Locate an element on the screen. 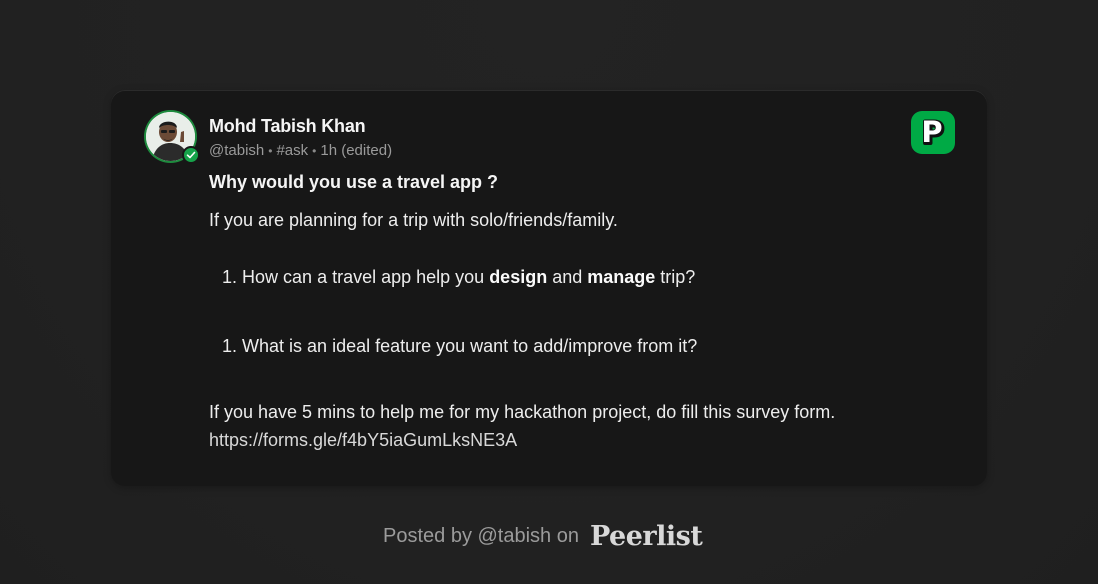  avatar is located at coordinates (172, 137).